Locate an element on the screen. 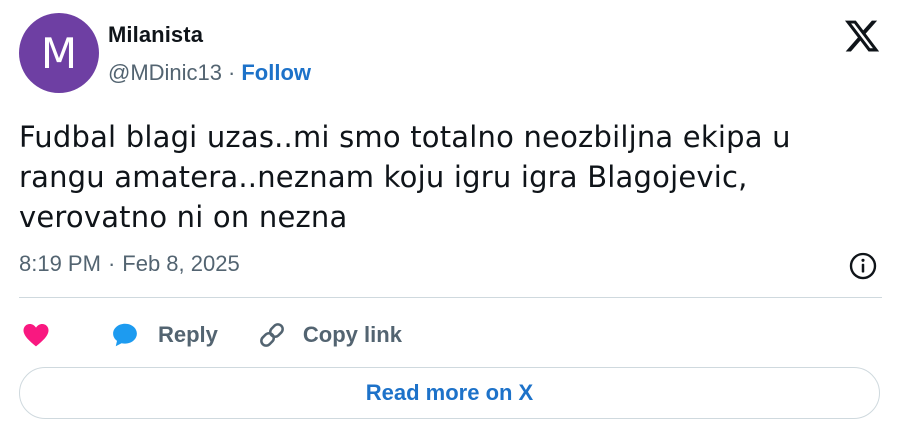 The height and width of the screenshot is (444, 900). author-handle-row: @MDinic13 · Follow is located at coordinates (209, 73).